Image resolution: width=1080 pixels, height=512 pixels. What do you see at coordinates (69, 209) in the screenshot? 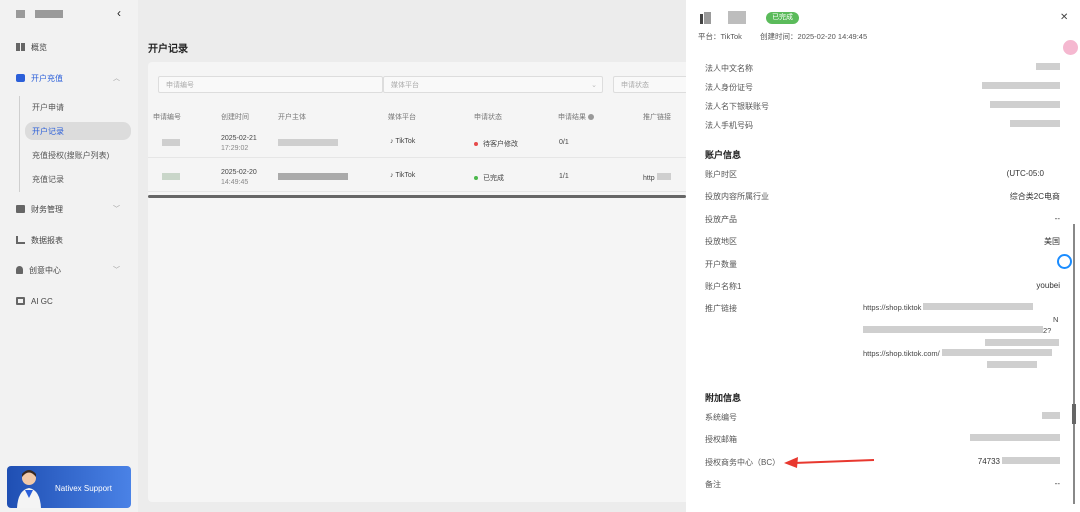
I see `sidebar-item-finance: 财务管理 ﹀` at bounding box center [69, 209].